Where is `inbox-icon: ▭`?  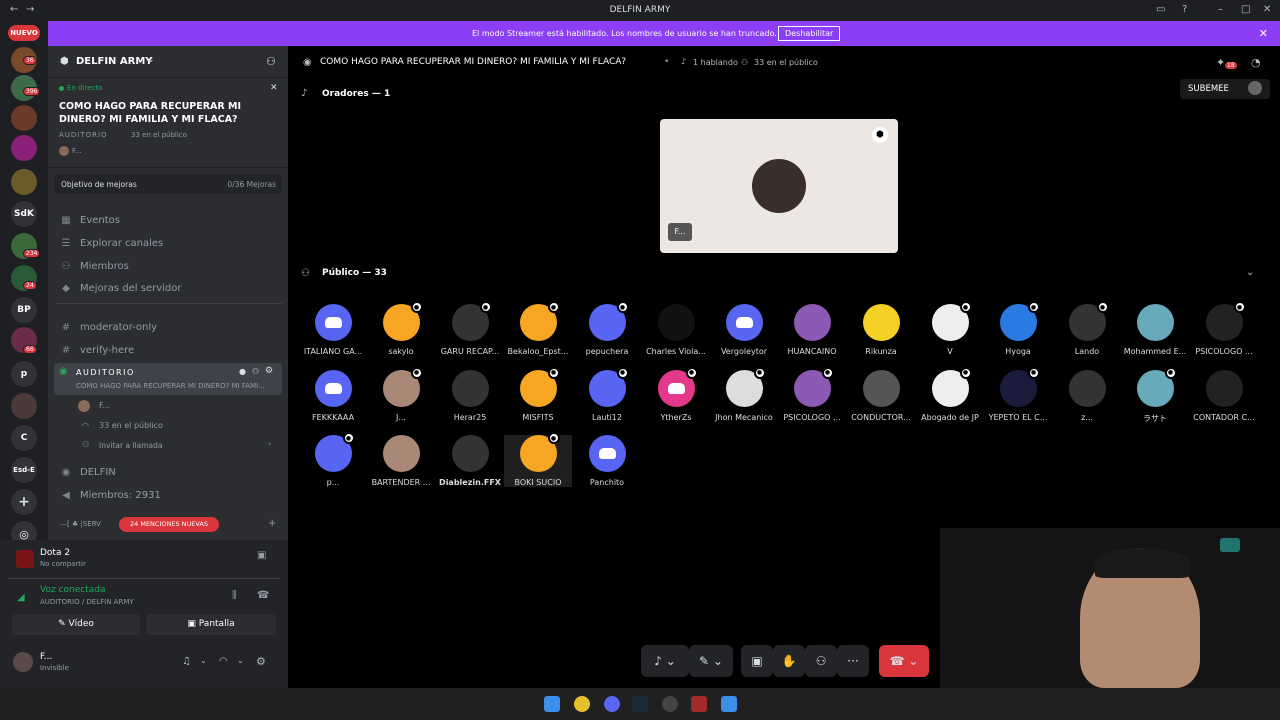
inbox-icon: ▭ is located at coordinates (1160, 9).